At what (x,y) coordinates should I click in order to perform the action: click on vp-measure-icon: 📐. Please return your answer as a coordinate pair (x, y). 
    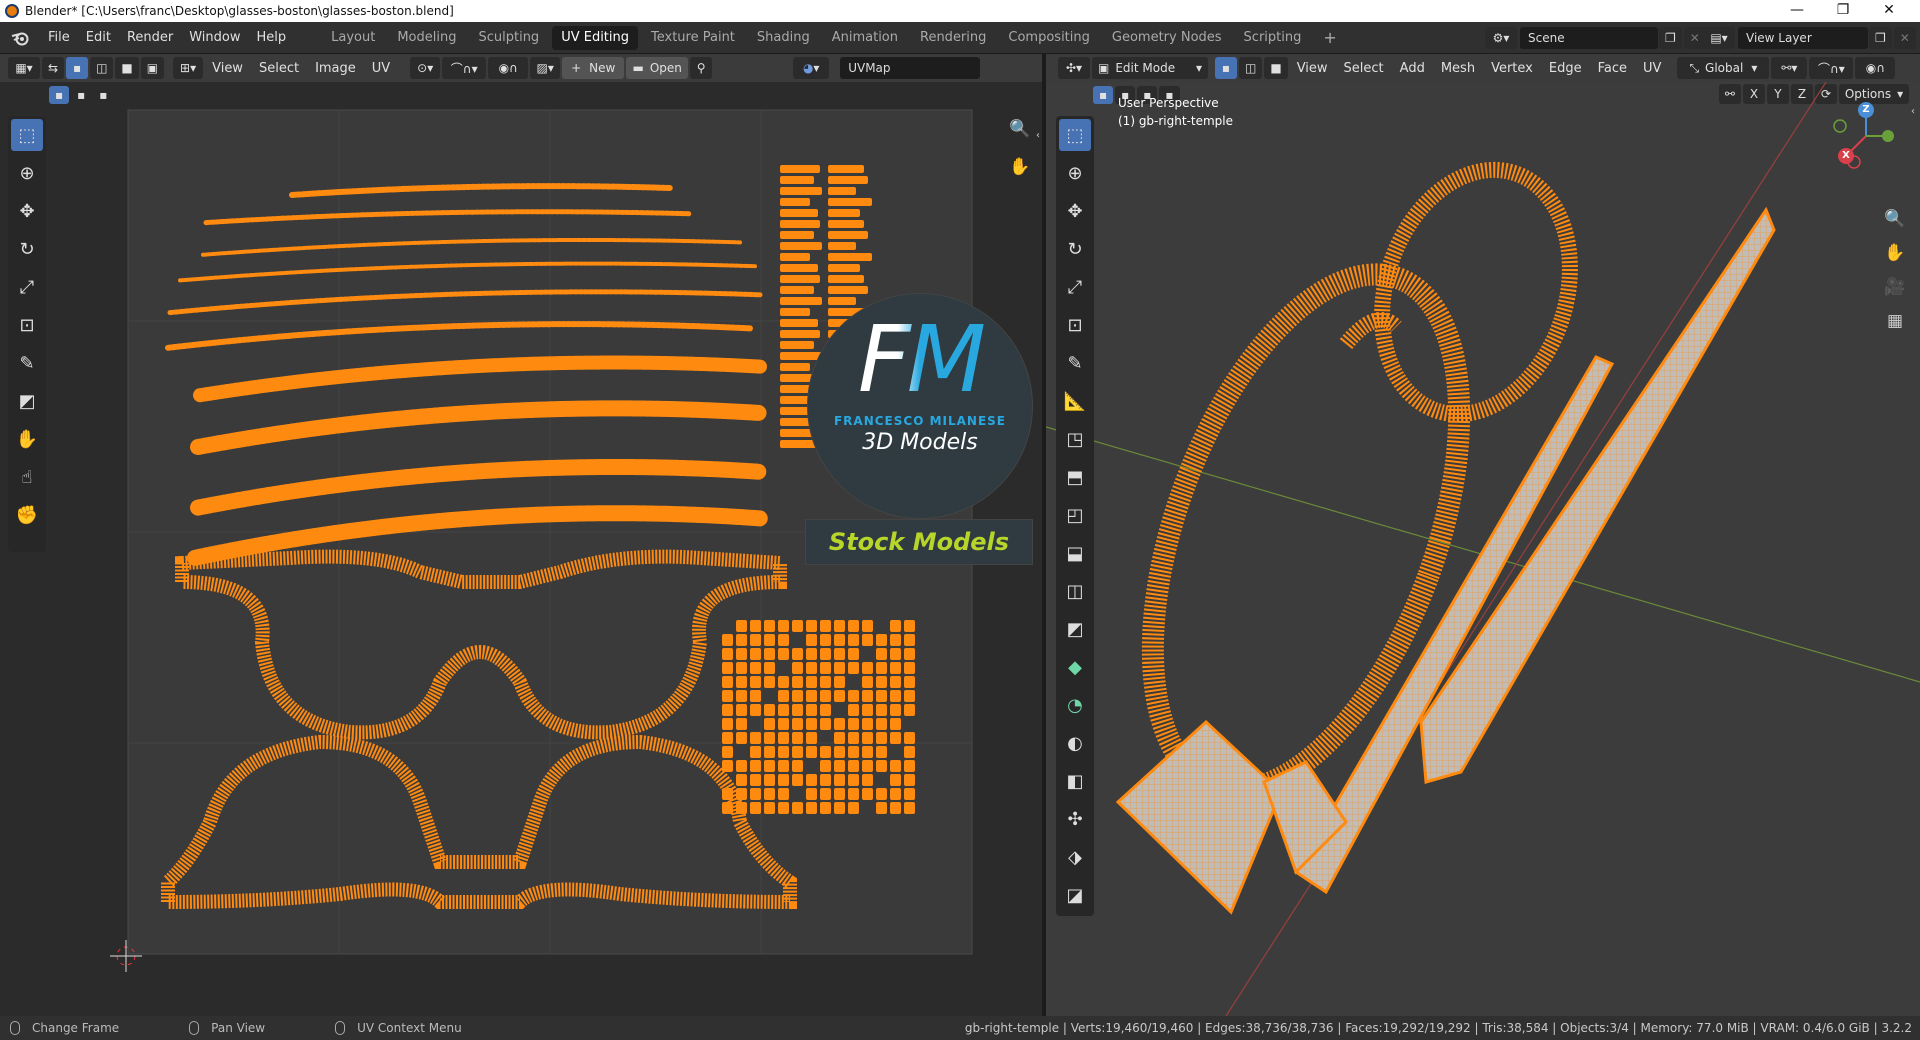
    Looking at the image, I should click on (1075, 401).